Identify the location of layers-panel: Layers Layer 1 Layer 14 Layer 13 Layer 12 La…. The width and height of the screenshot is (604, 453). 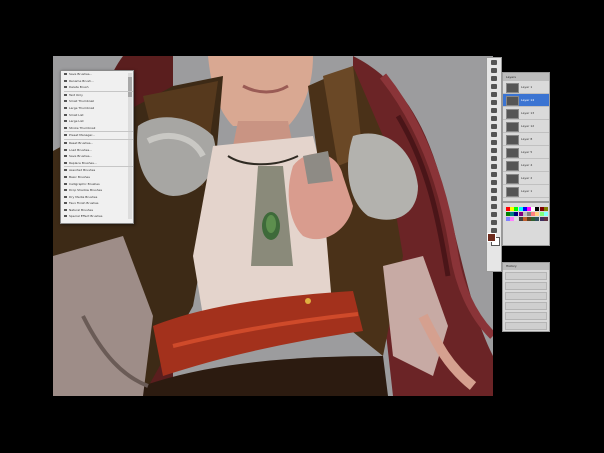
(526, 137).